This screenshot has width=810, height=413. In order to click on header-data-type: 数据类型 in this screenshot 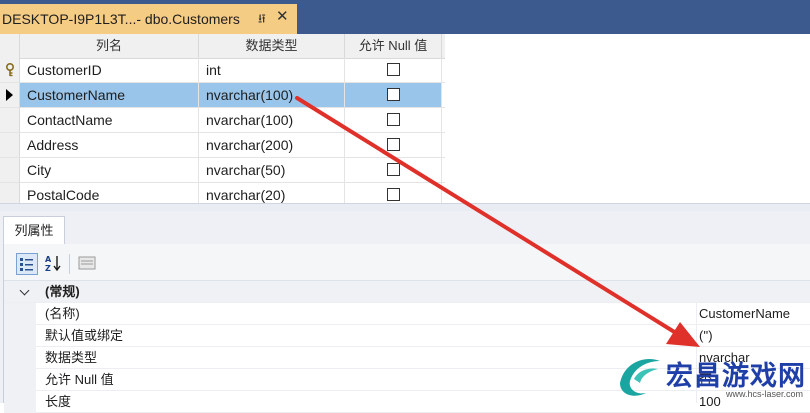, I will do `click(272, 46)`.